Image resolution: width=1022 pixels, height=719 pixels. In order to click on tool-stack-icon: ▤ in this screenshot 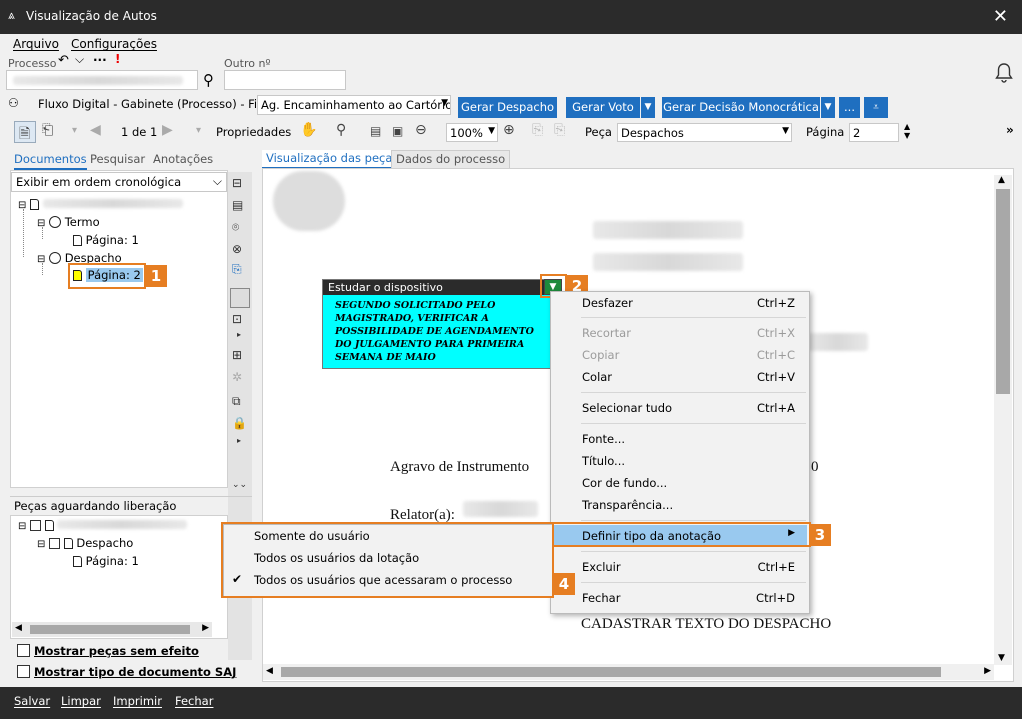, I will do `click(237, 205)`.